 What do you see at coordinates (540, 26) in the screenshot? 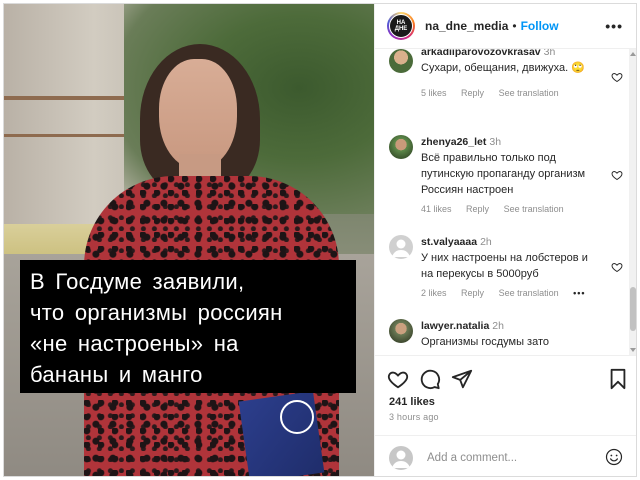
I see `follow-button: Follow` at bounding box center [540, 26].